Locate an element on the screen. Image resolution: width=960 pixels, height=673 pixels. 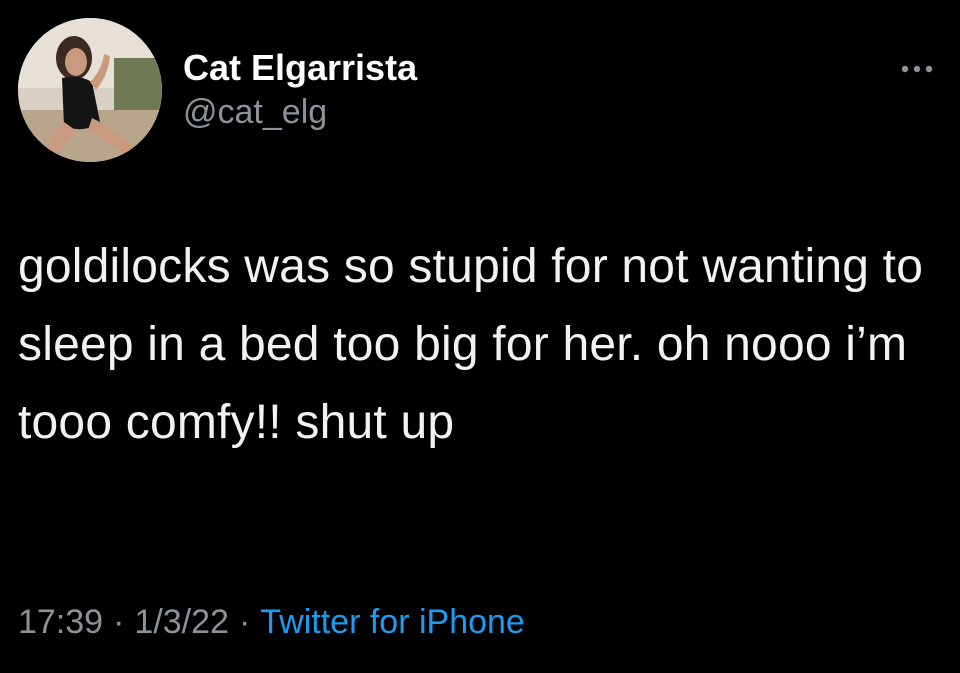
tweet-source-link: Twitter for iPhone is located at coordinates (392, 622).